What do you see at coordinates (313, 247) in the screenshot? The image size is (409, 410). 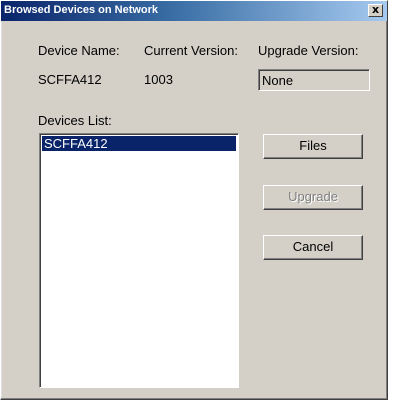 I see `cancel-button: Cancel` at bounding box center [313, 247].